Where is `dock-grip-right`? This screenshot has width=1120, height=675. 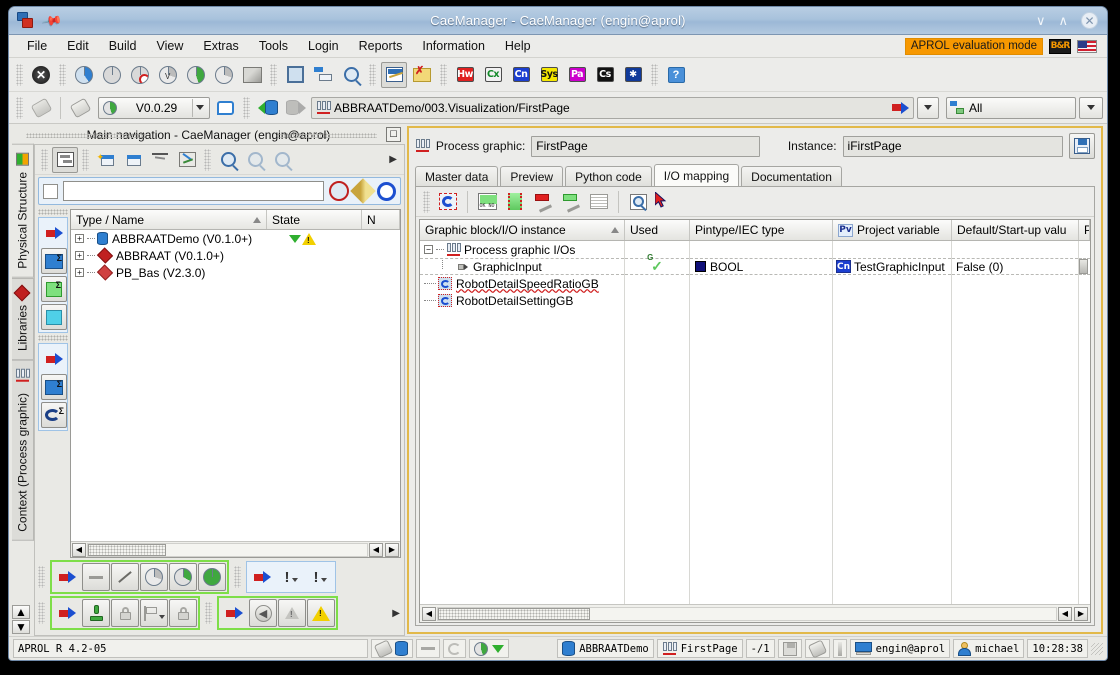
dock-grip-right is located at coordinates (327, 135).